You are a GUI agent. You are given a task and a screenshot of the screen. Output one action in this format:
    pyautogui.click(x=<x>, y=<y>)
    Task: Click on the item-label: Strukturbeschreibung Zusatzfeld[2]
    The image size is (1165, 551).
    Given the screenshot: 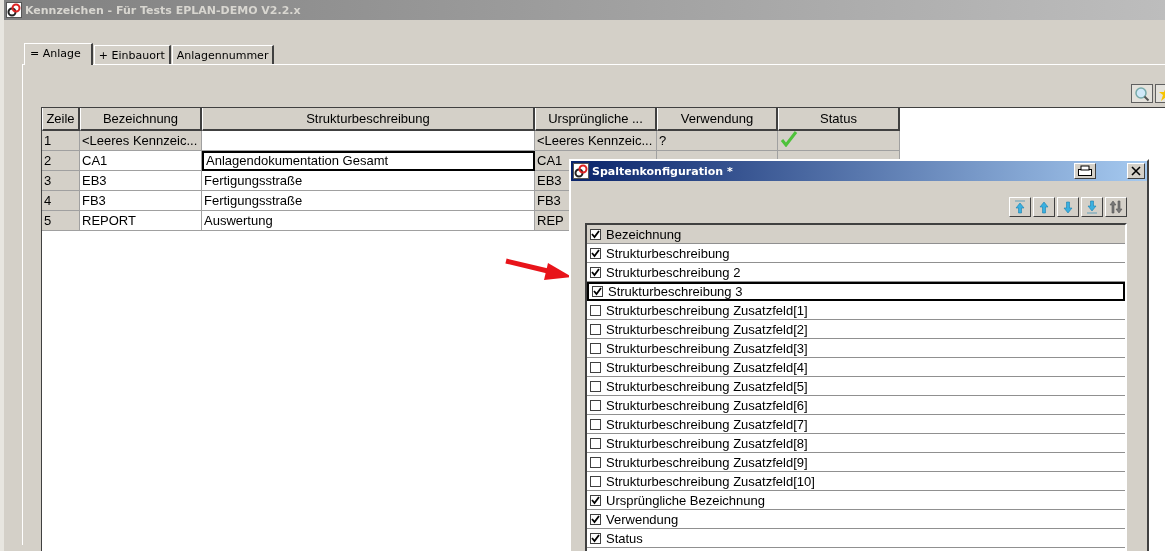 What is the action you would take?
    pyautogui.click(x=707, y=329)
    